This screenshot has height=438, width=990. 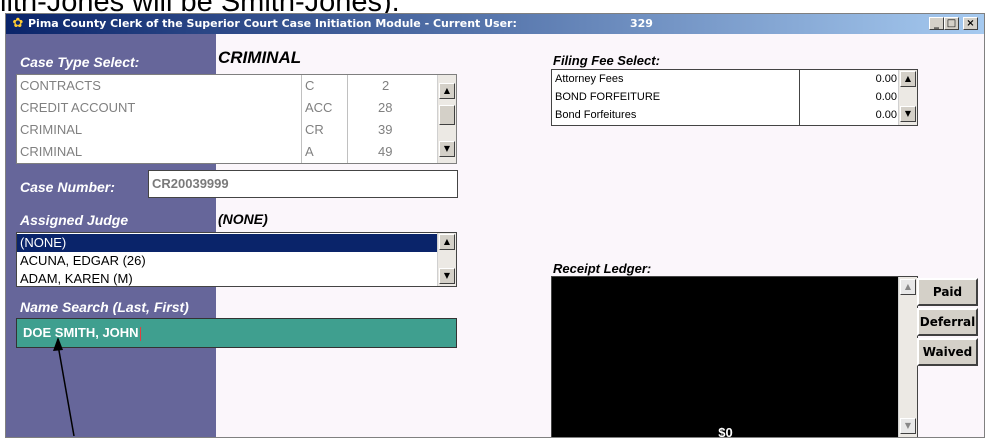 I want to click on text-cursor, so click(x=140, y=333).